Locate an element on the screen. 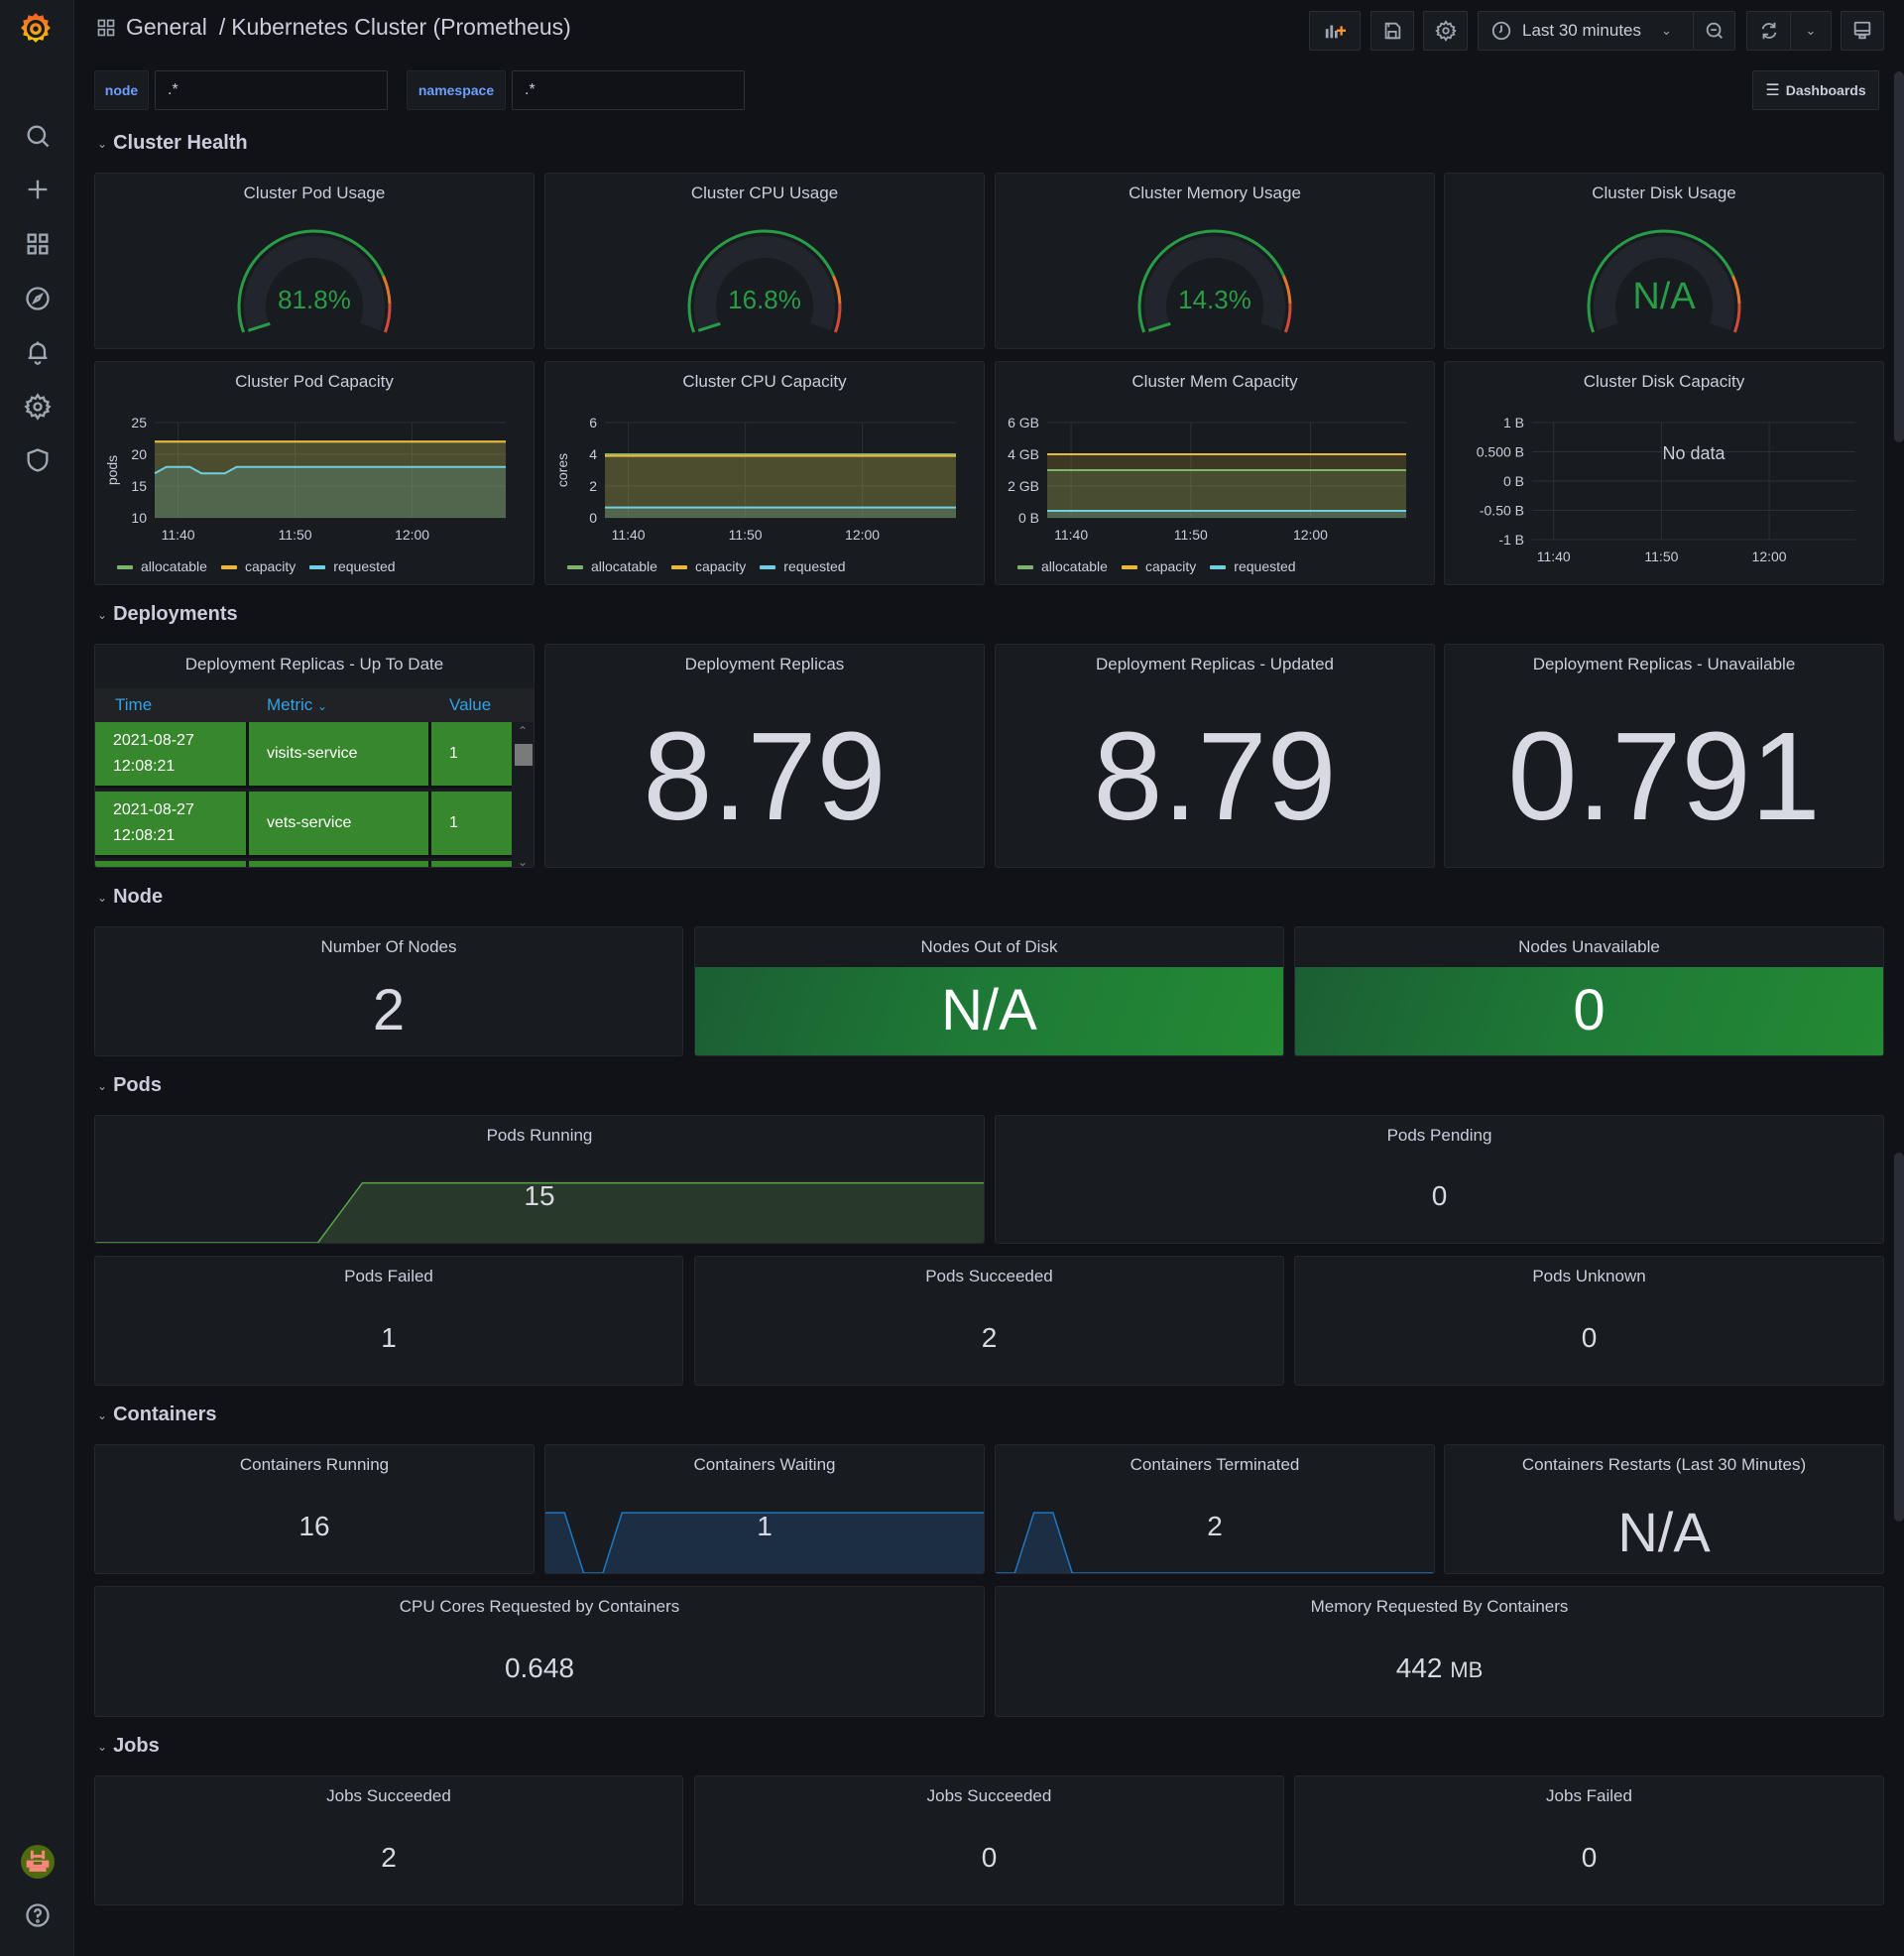  row-containers: ⌄ Containers is located at coordinates (157, 1415).